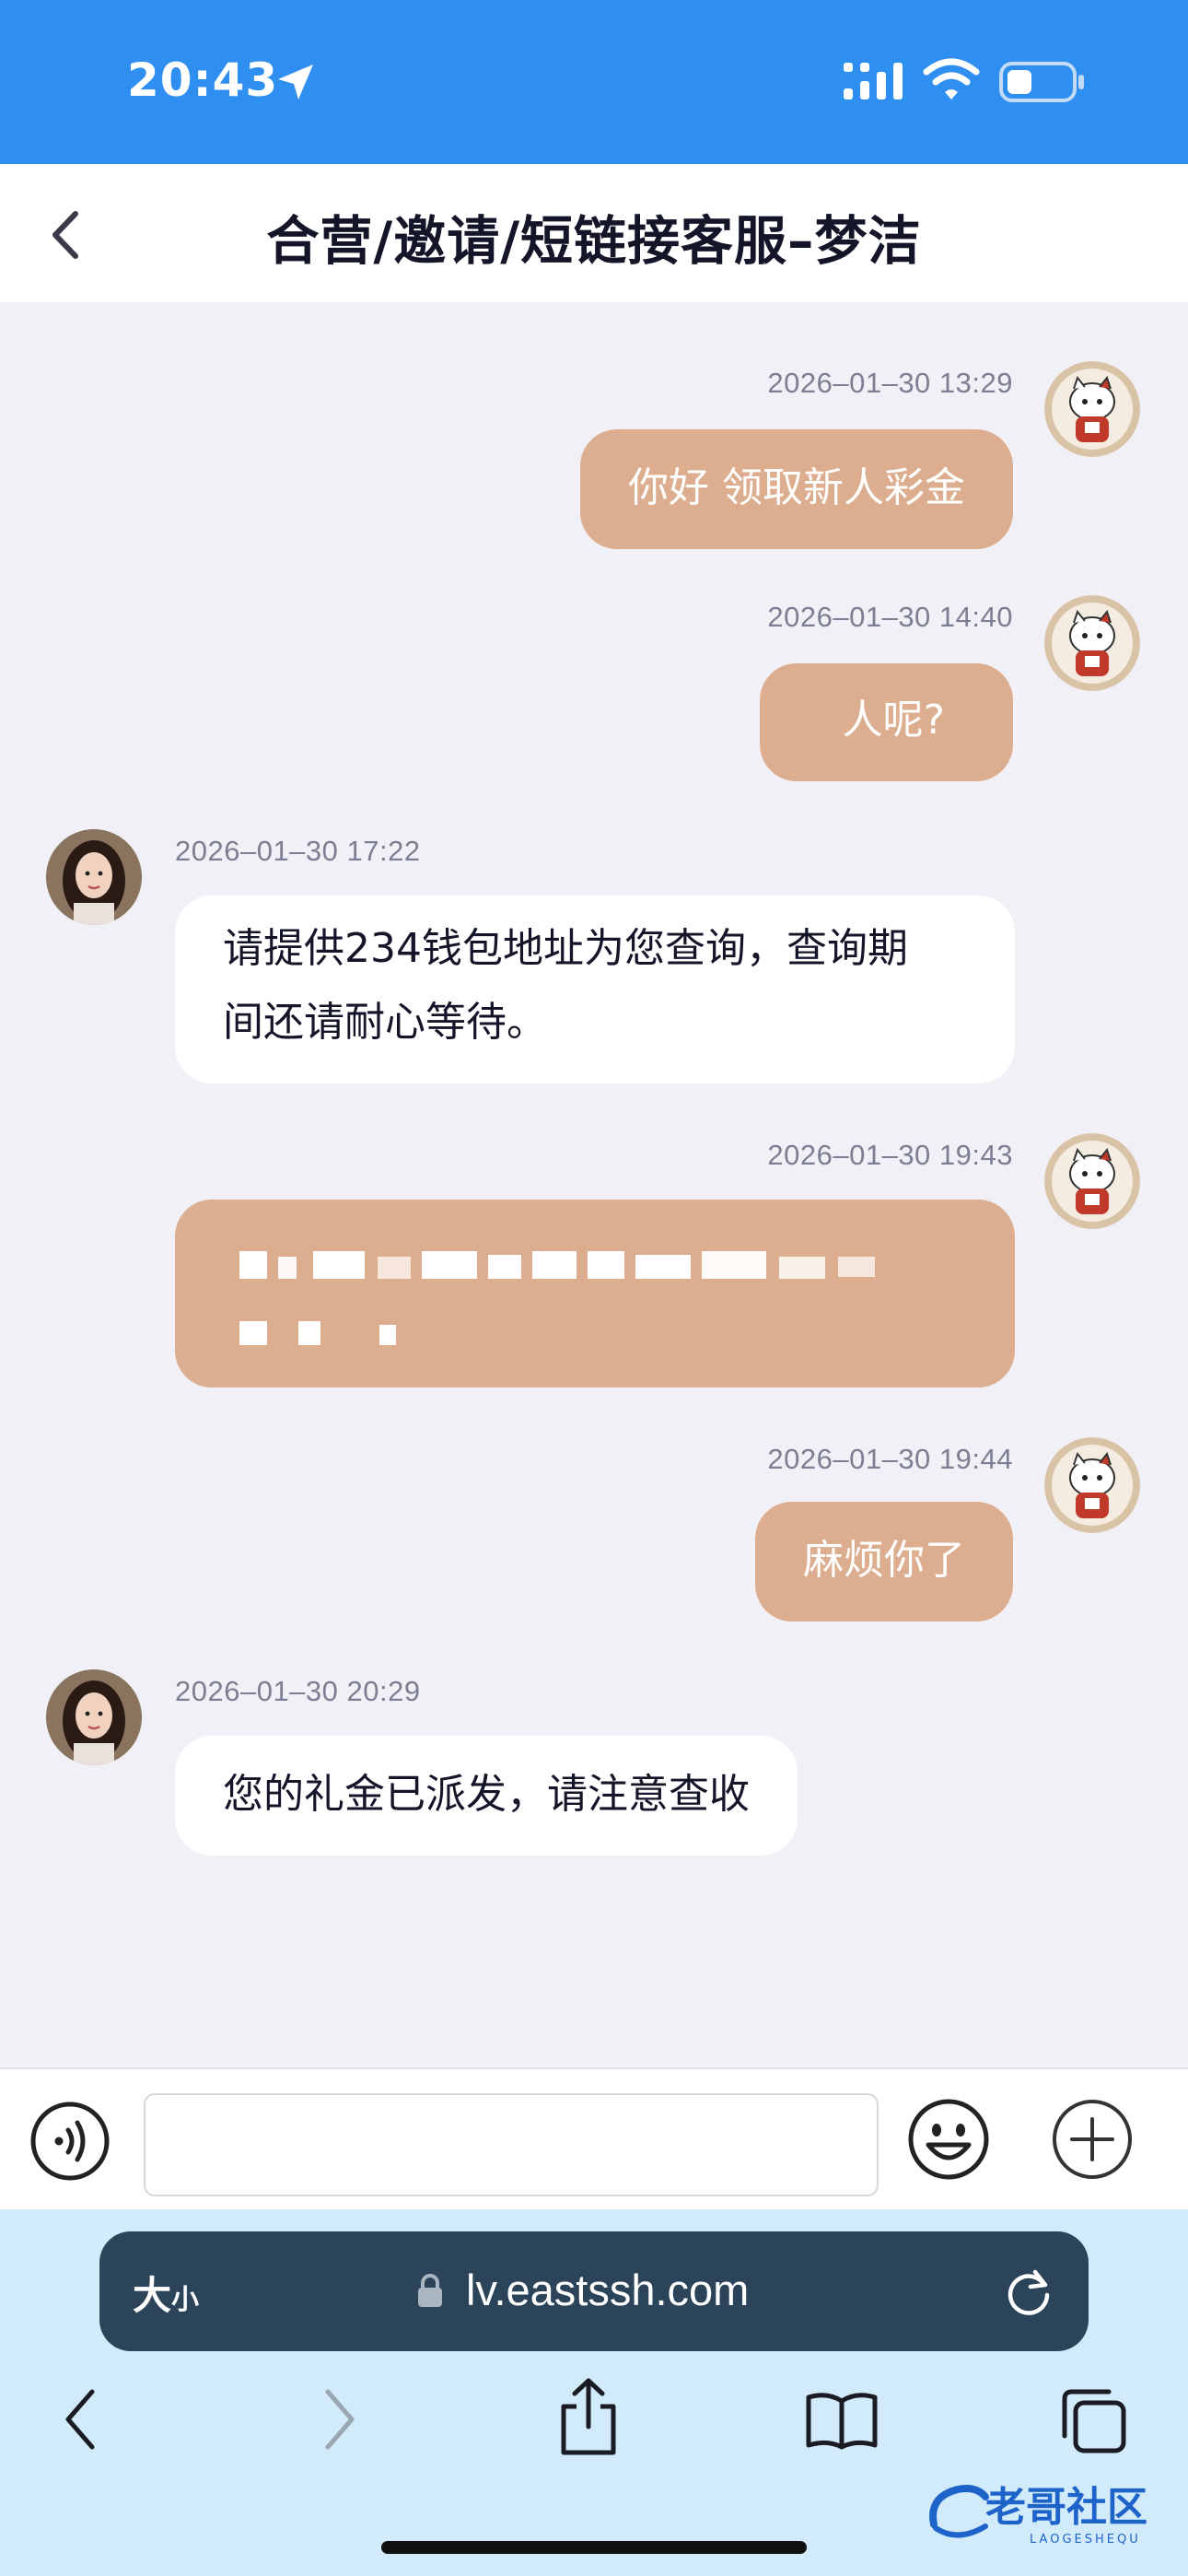  What do you see at coordinates (842, 2420) in the screenshot?
I see `bookmarks-icon` at bounding box center [842, 2420].